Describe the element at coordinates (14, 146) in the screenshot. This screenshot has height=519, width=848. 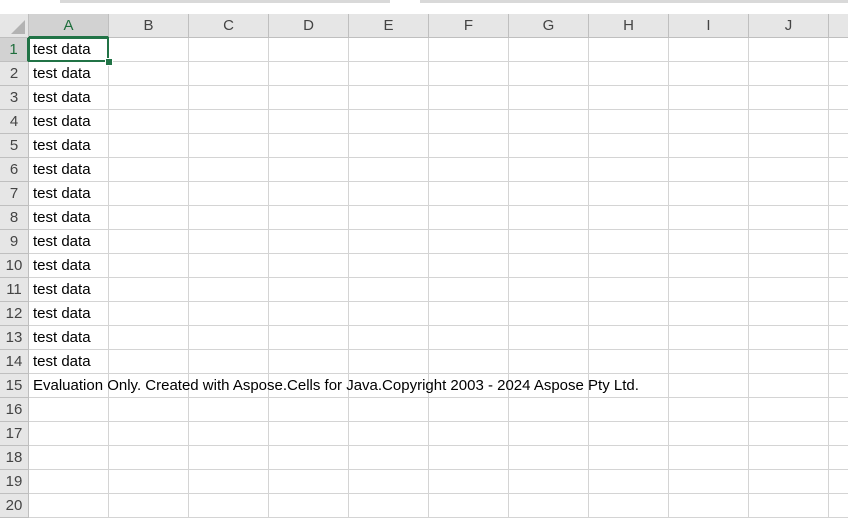
I see `row-header-5: 5` at that location.